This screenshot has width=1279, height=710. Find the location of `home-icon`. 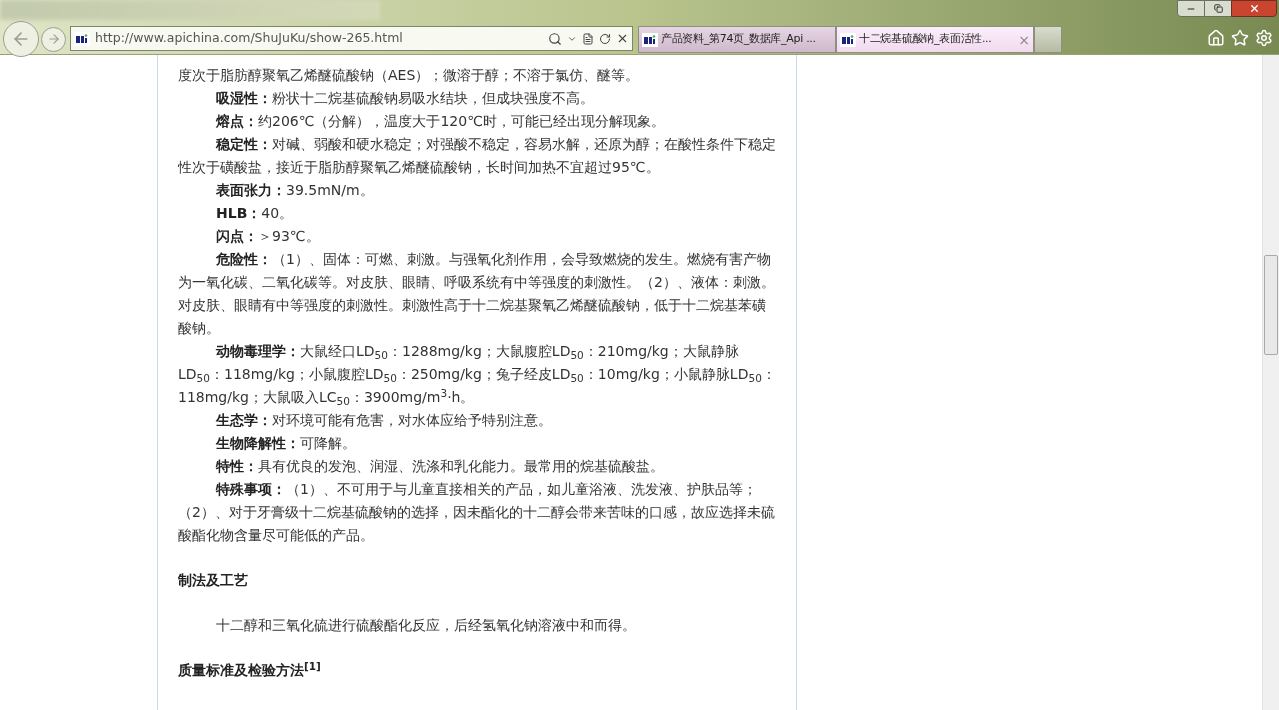

home-icon is located at coordinates (1216, 38).